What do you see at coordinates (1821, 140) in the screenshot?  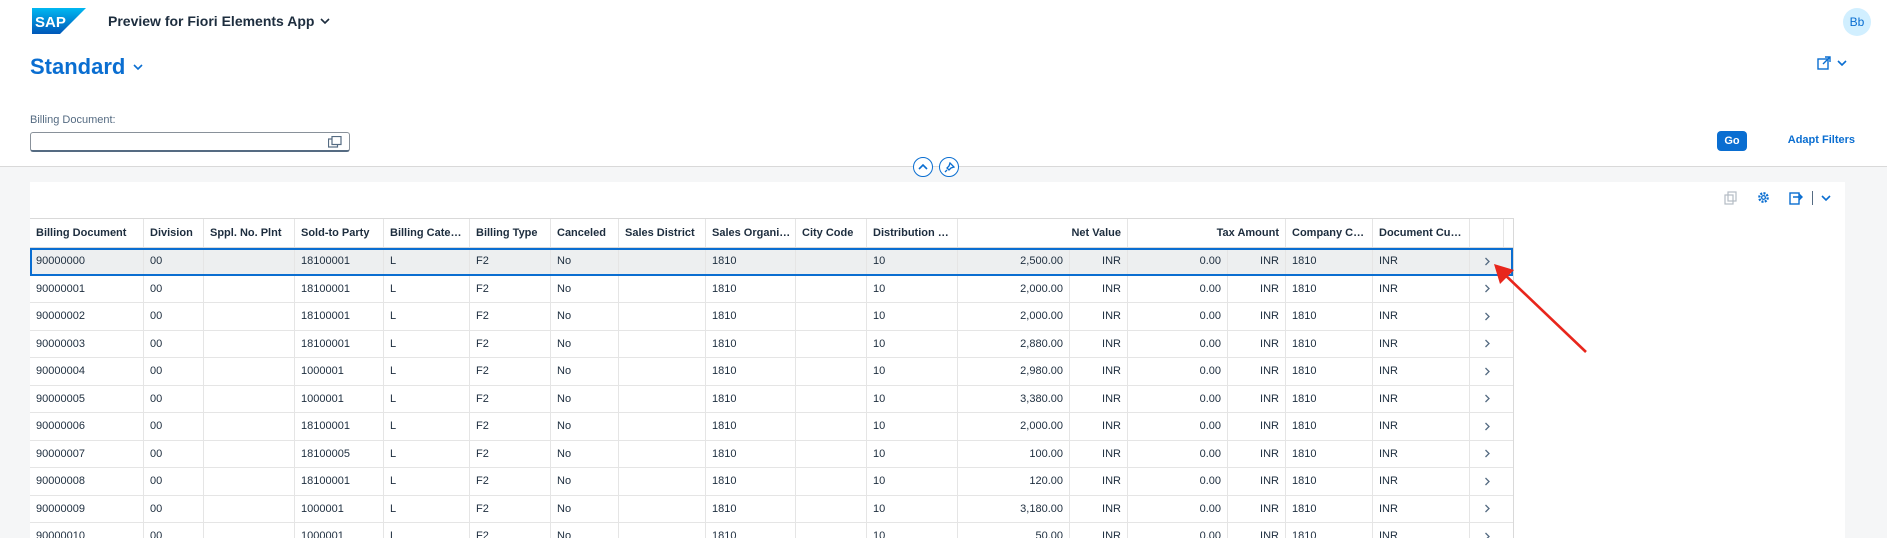 I see `adapt-filters-button: Adapt Filters` at bounding box center [1821, 140].